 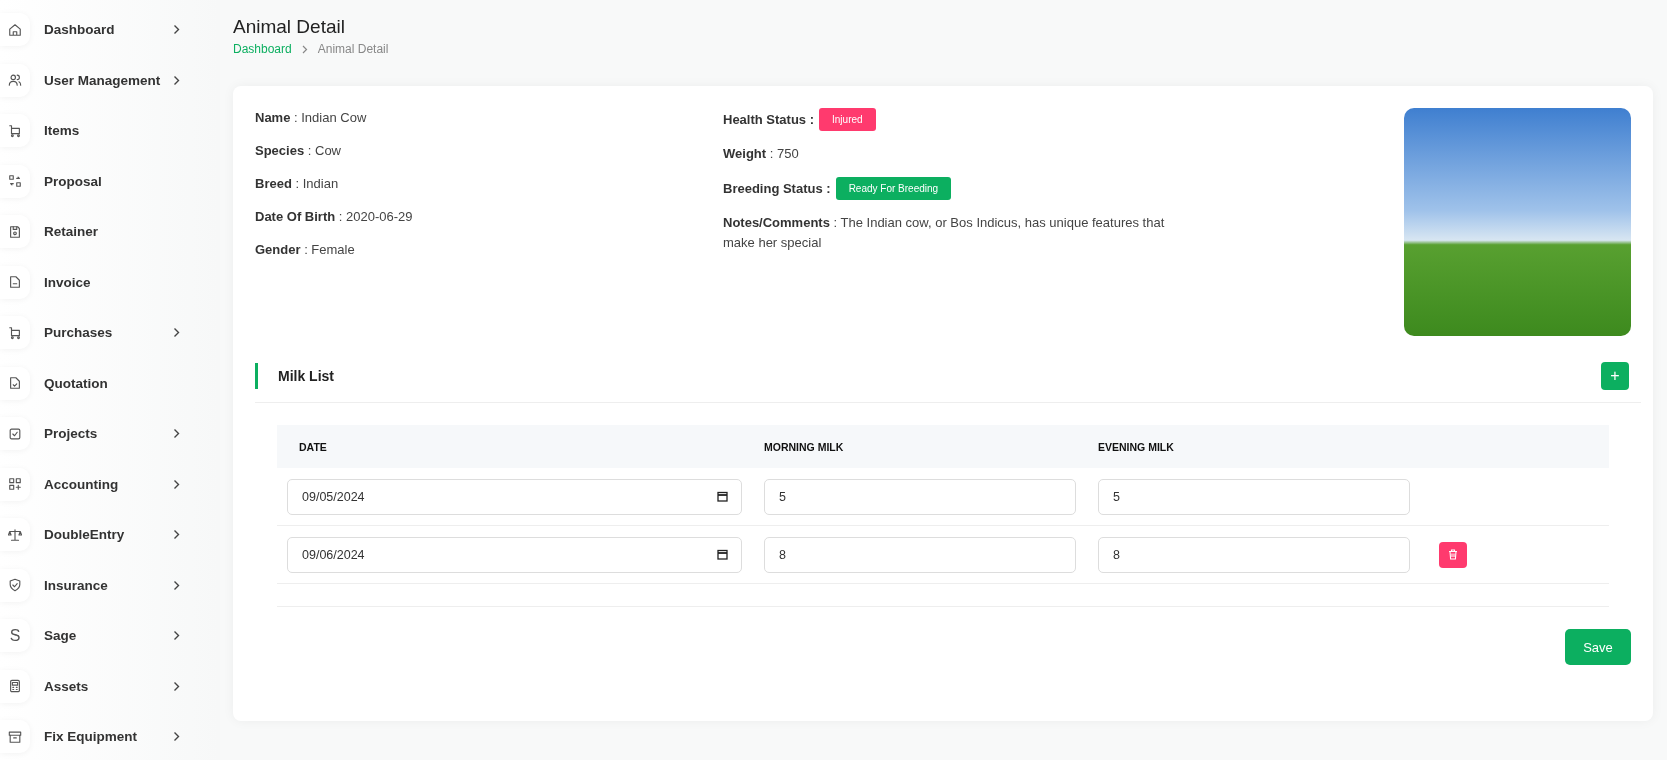 I want to click on column-header: EVENING MILK, so click(x=1136, y=446).